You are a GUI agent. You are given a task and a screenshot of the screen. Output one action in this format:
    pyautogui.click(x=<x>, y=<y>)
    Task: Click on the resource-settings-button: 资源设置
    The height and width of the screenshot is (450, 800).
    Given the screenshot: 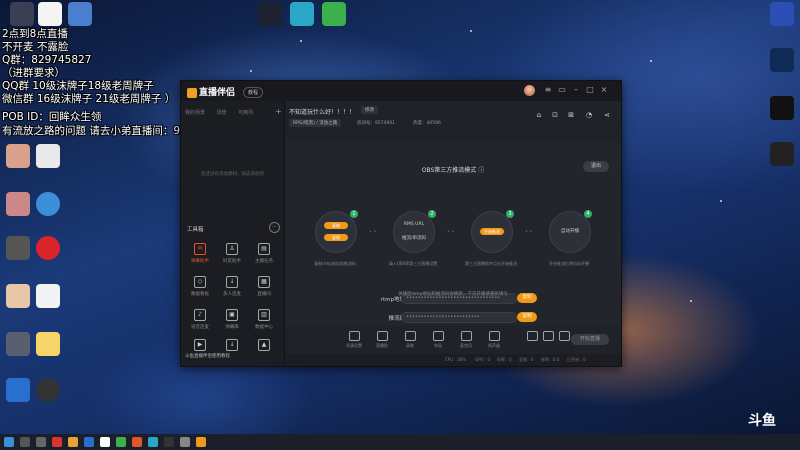 What is the action you would take?
    pyautogui.click(x=354, y=340)
    